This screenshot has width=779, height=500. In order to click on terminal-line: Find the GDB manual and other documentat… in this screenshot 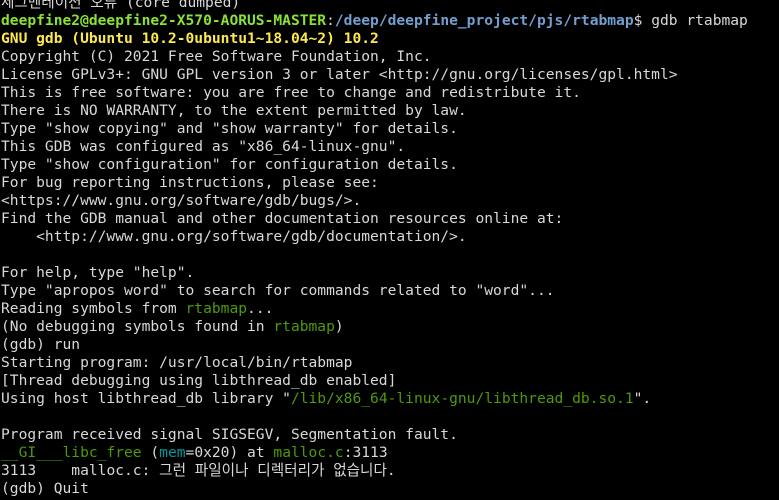, I will do `click(374, 219)`.